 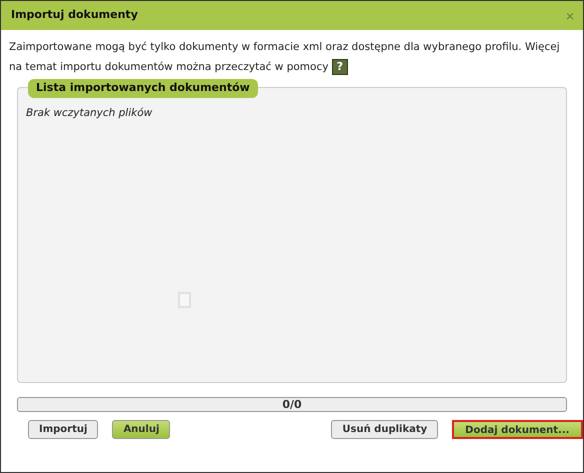 What do you see at coordinates (89, 113) in the screenshot?
I see `empty-message: Brak wczytanych plików` at bounding box center [89, 113].